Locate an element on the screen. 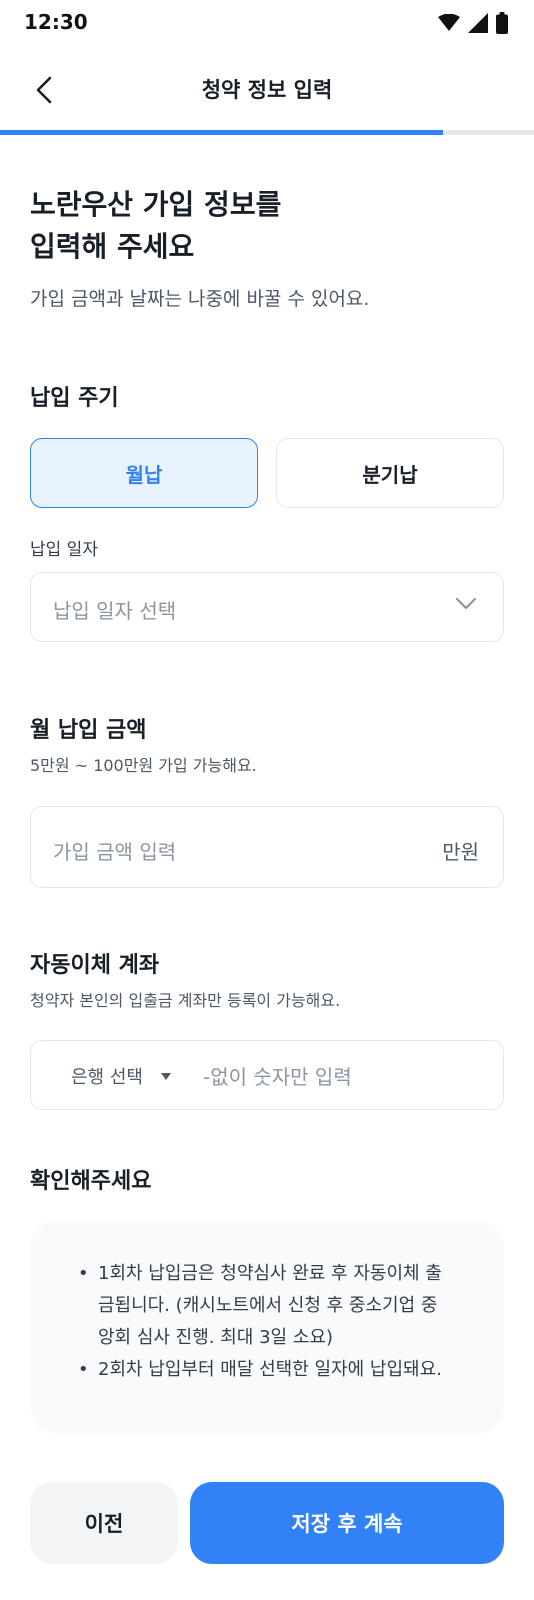 The image size is (534, 1600). notice-line: 2회차 납입부터 매달 선택한 일자에 납입돼요. is located at coordinates (270, 1369).